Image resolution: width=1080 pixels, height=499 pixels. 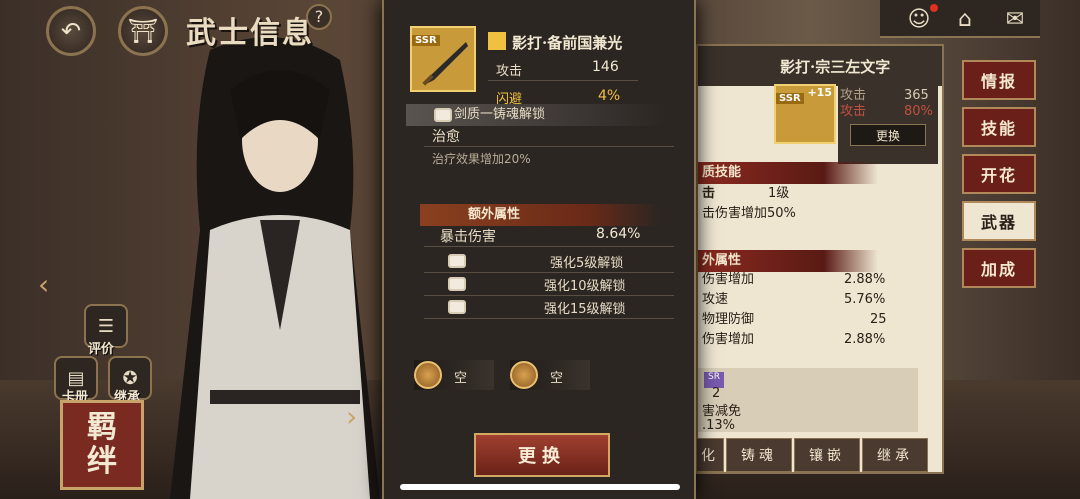 What do you see at coordinates (878, 319) in the screenshot?
I see `current-extra-value-3: 25` at bounding box center [878, 319].